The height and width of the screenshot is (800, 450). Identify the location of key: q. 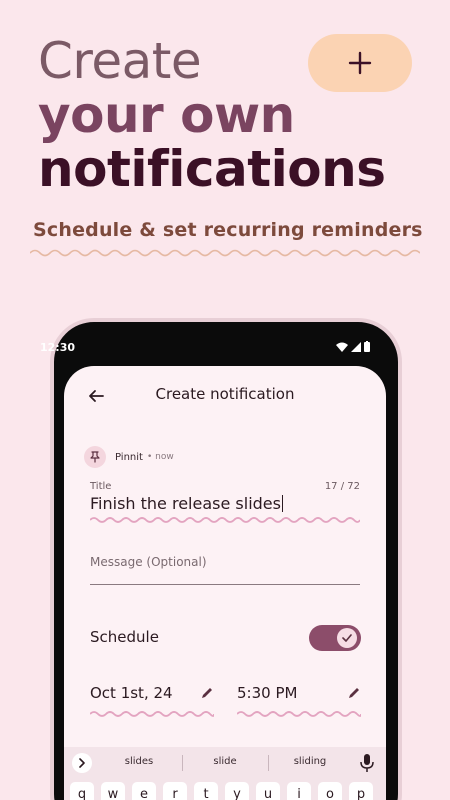
(82, 791).